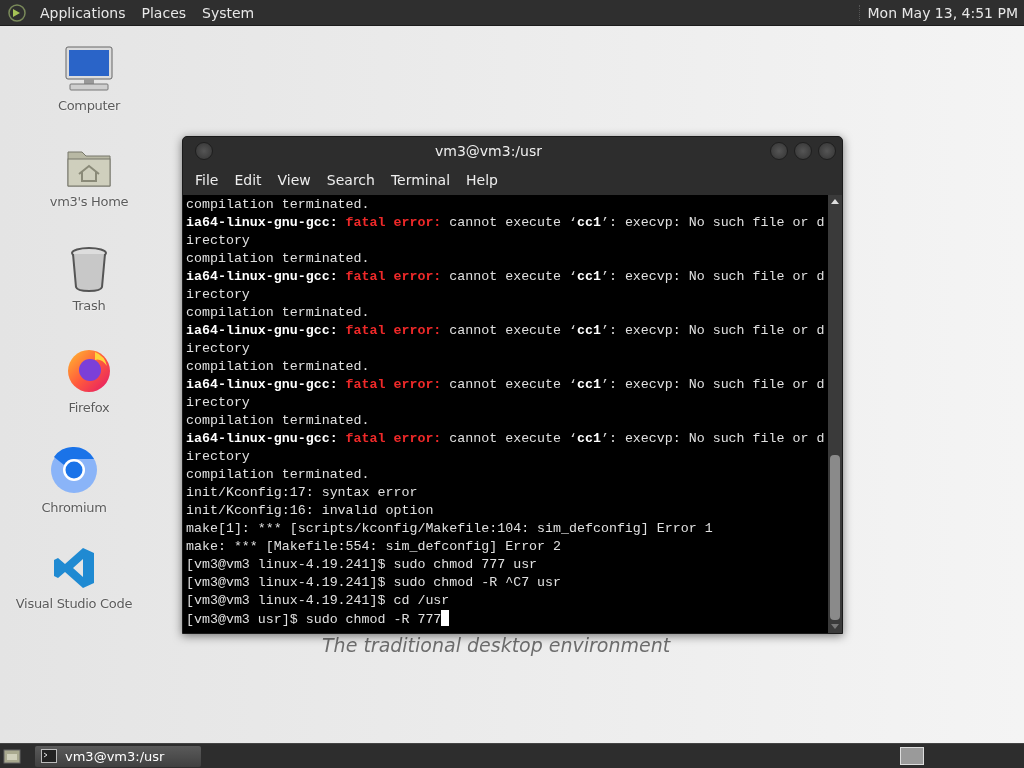 The height and width of the screenshot is (768, 1024). Describe the element at coordinates (89, 69) in the screenshot. I see `monitor-icon` at that location.